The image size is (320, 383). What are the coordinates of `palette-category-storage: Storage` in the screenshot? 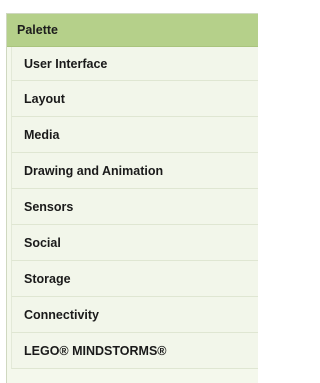 It's located at (134, 279).